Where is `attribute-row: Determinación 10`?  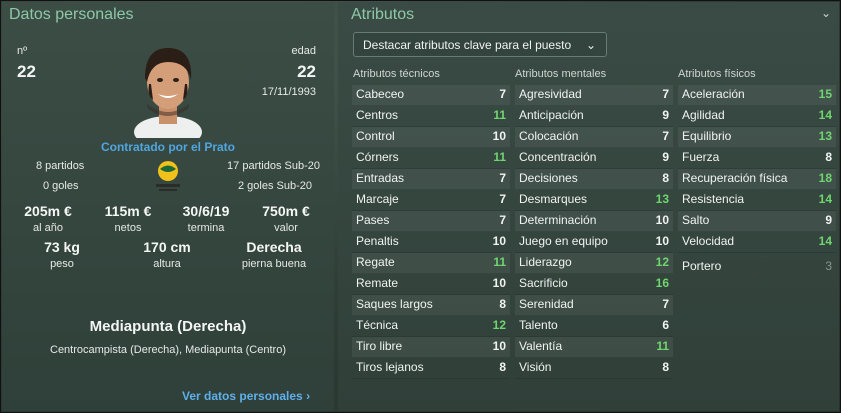 attribute-row: Determinación 10 is located at coordinates (594, 221).